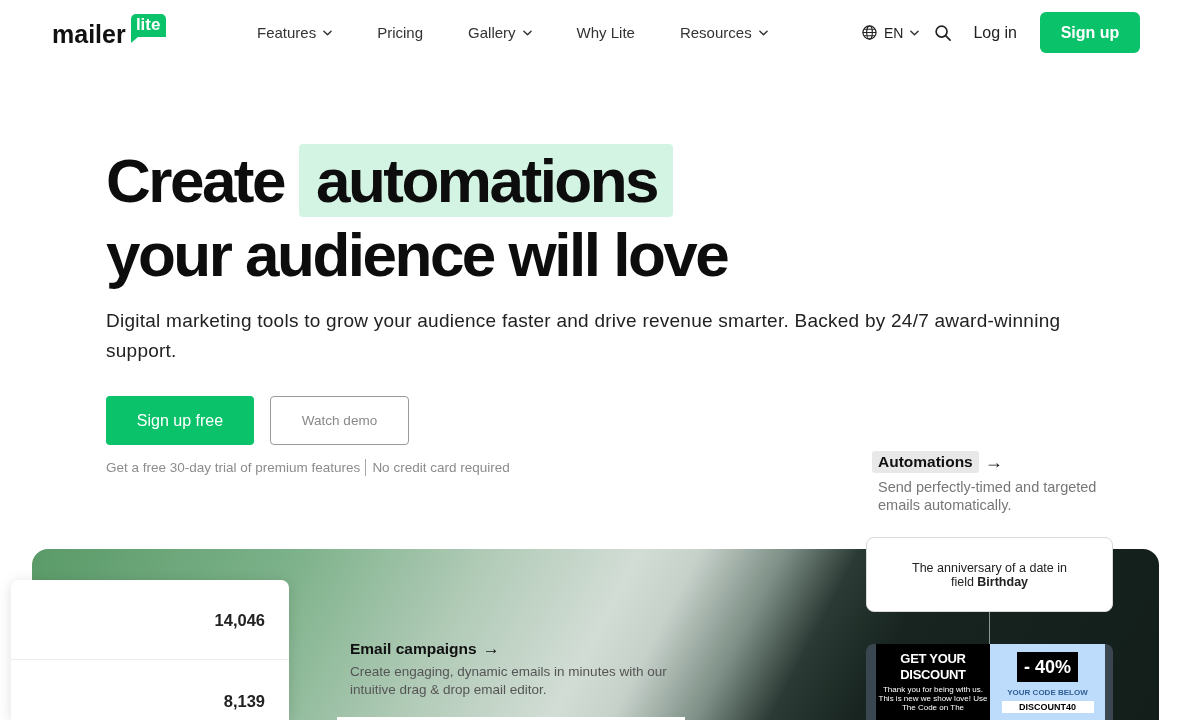 This screenshot has width=1180, height=720. What do you see at coordinates (233, 467) in the screenshot?
I see `trial-note: Get a free 30-day trial of premium features` at bounding box center [233, 467].